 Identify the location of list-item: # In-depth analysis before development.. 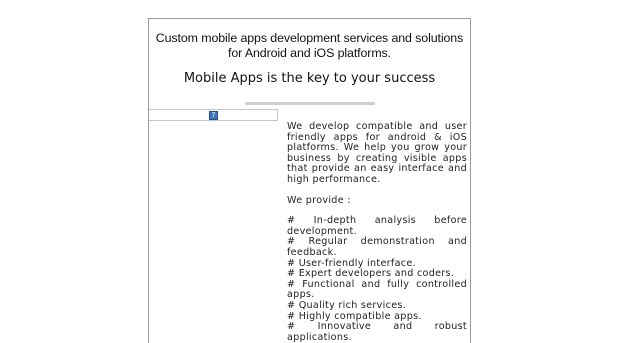
(377, 226).